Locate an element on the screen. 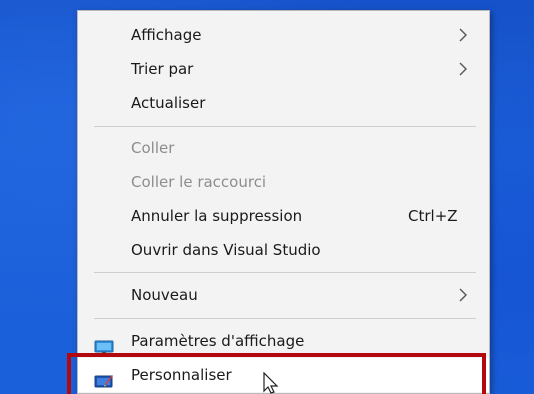 The width and height of the screenshot is (534, 394). mouse-cursor-icon is located at coordinates (273, 382).